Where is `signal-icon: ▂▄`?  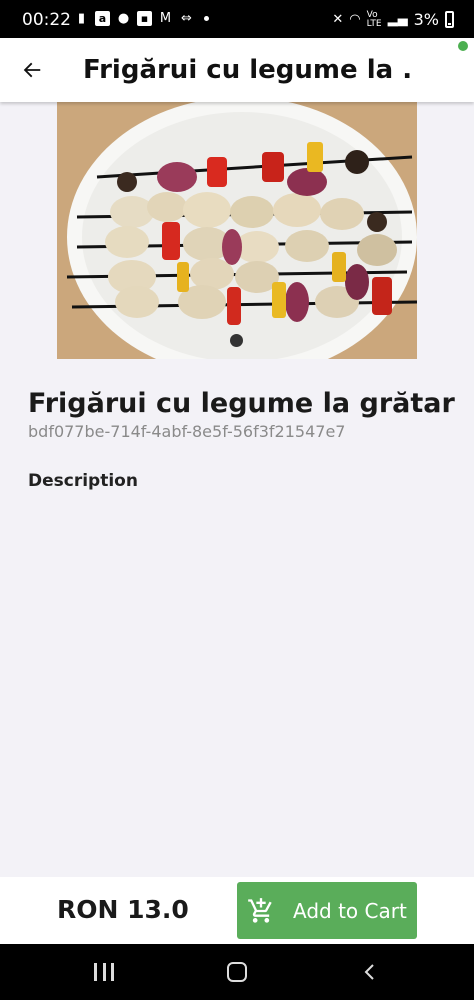
signal-icon: ▂▄ is located at coordinates (397, 19).